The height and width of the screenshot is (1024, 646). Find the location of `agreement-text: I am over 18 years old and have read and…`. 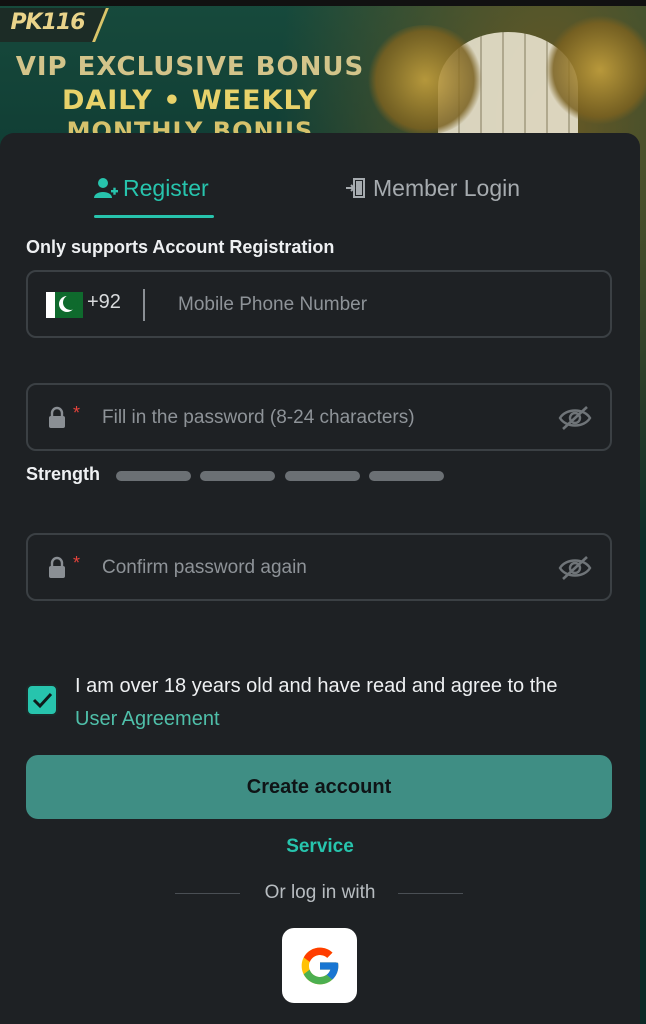

agreement-text: I am over 18 years old and have read and… is located at coordinates (347, 703).